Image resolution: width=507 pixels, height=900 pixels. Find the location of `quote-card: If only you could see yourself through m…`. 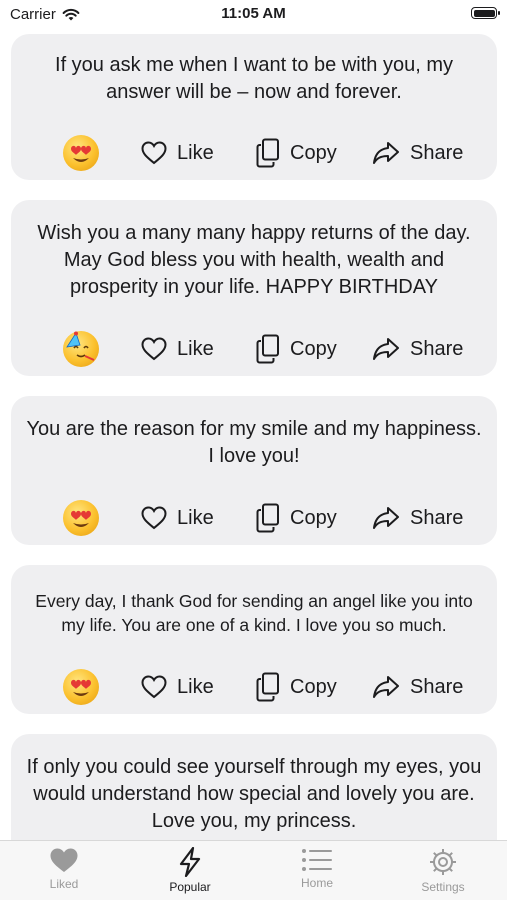

quote-card: If only you could see yourself through m… is located at coordinates (254, 787).